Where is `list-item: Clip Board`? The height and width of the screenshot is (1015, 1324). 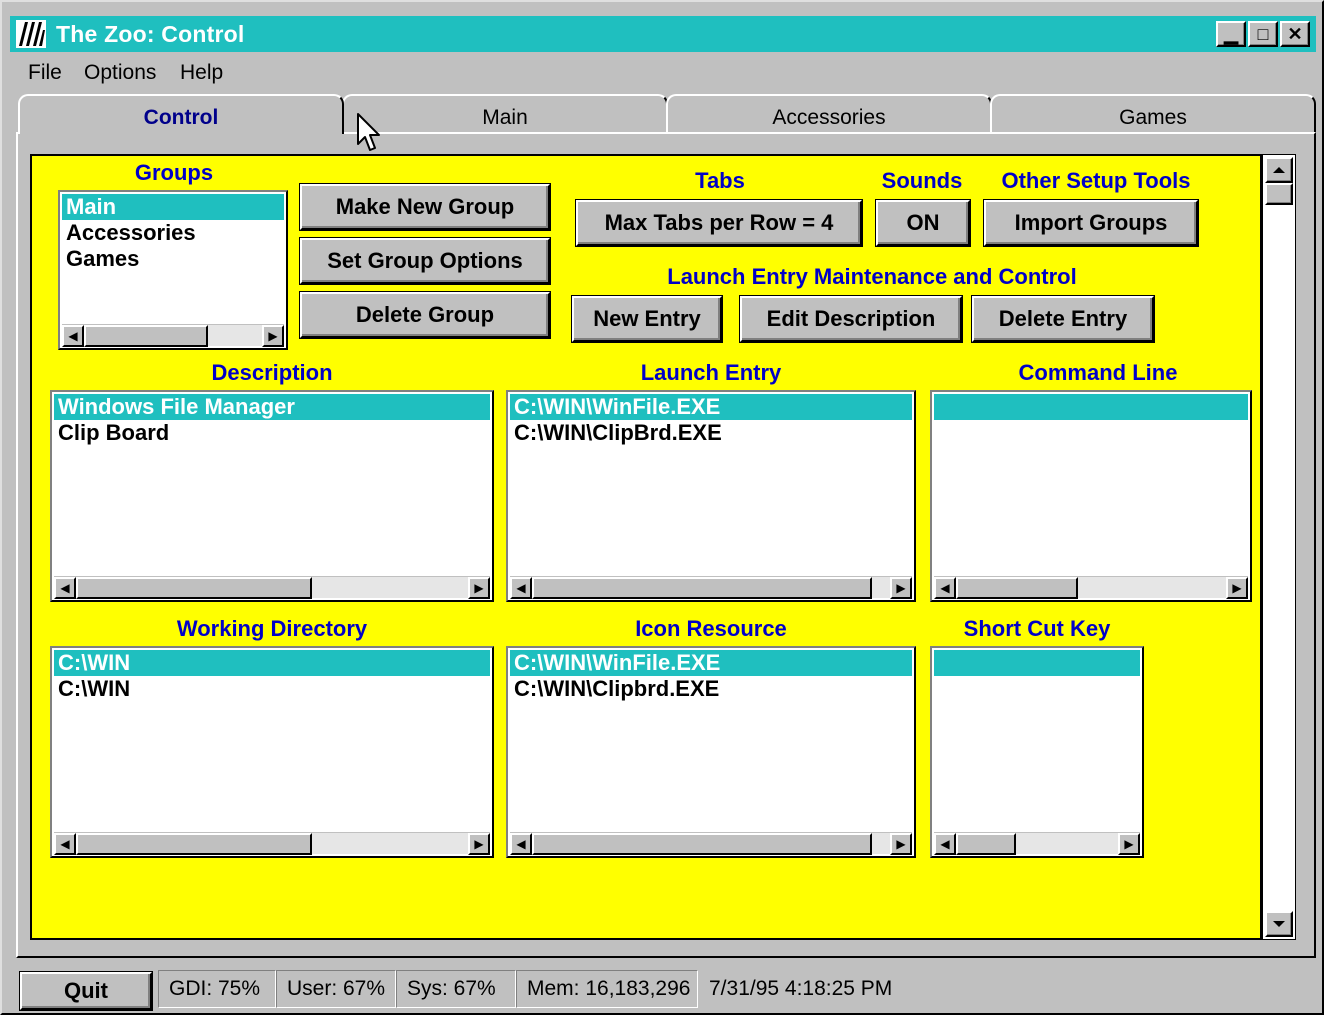
list-item: Clip Board is located at coordinates (272, 433).